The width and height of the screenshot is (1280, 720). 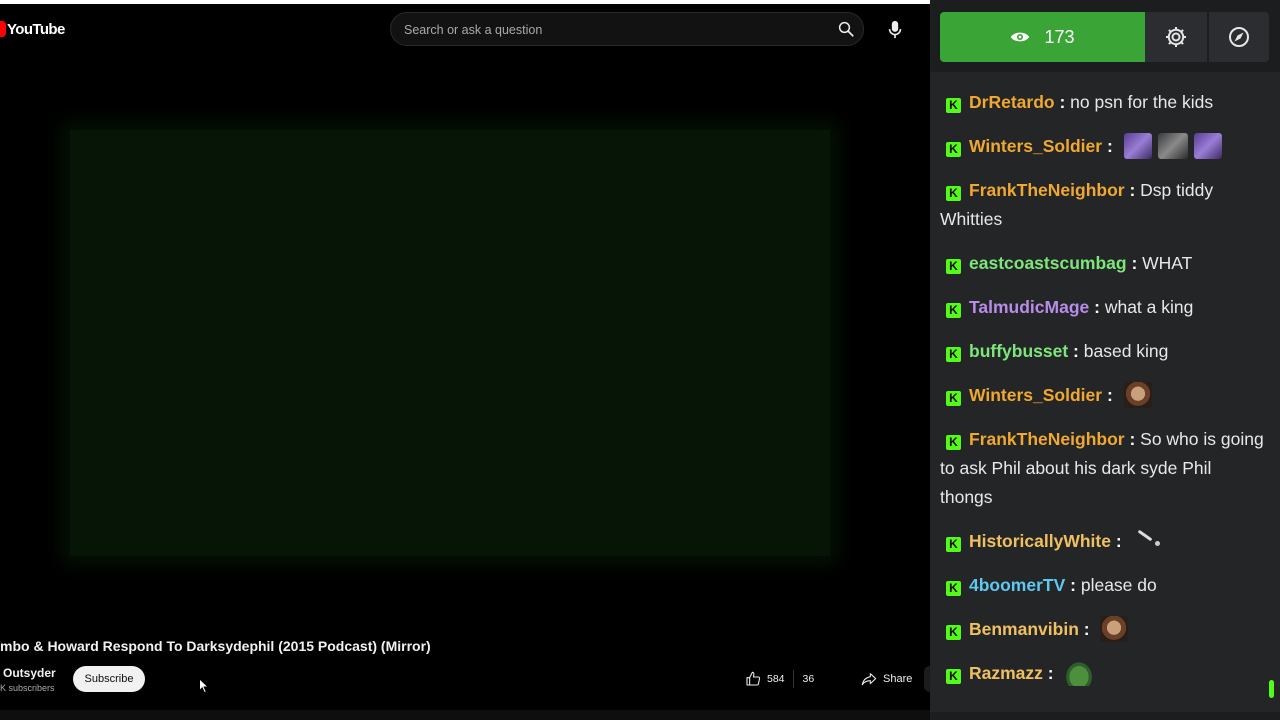 I want to click on chat-message: K FrankTheNeighbor : Dsp tiddy Whitties, so click(x=1103, y=212).